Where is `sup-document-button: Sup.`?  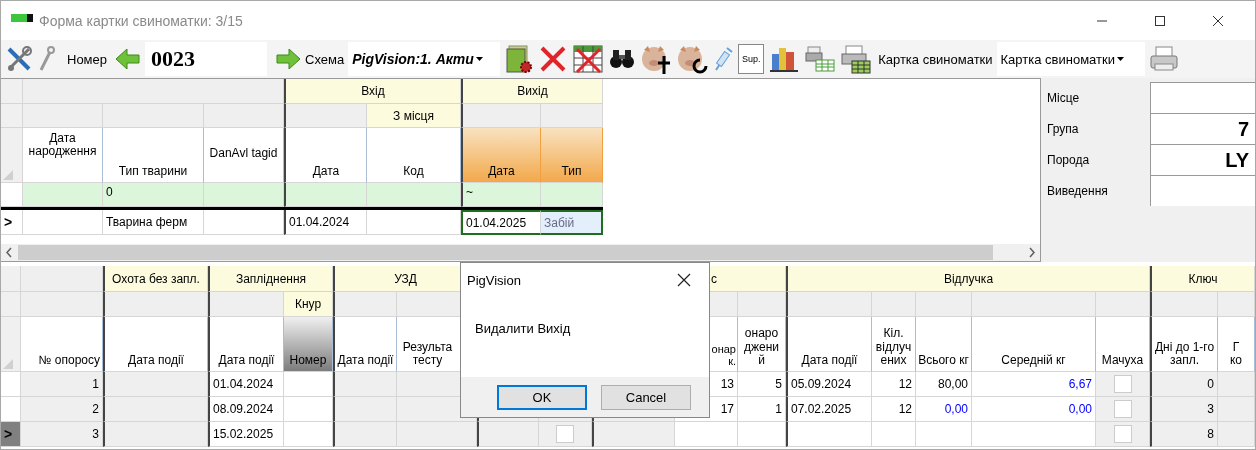
sup-document-button: Sup. is located at coordinates (751, 59).